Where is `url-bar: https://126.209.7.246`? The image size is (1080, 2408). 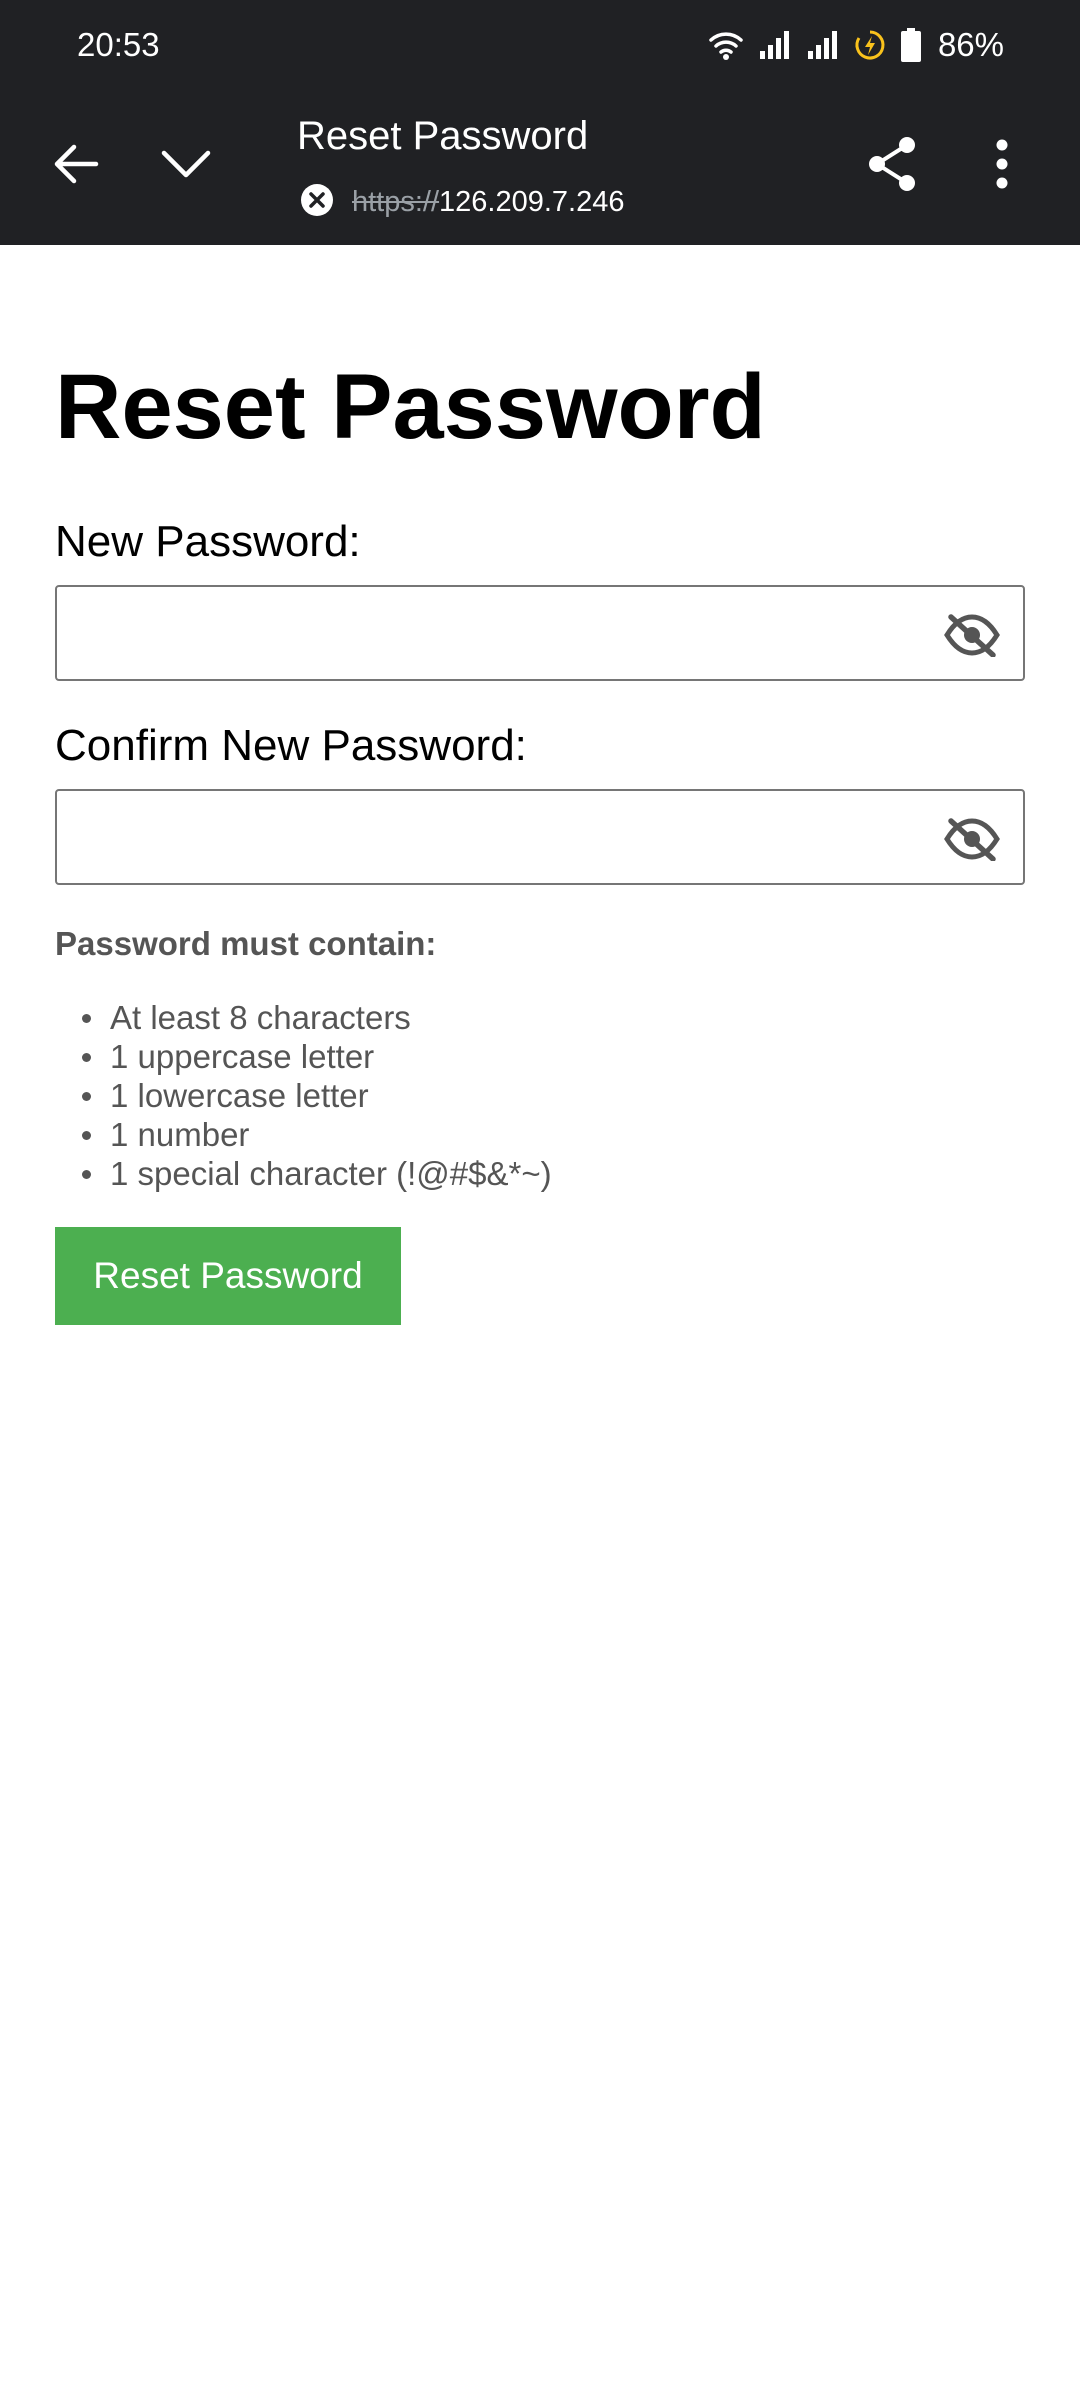 url-bar: https://126.209.7.246 is located at coordinates (462, 202).